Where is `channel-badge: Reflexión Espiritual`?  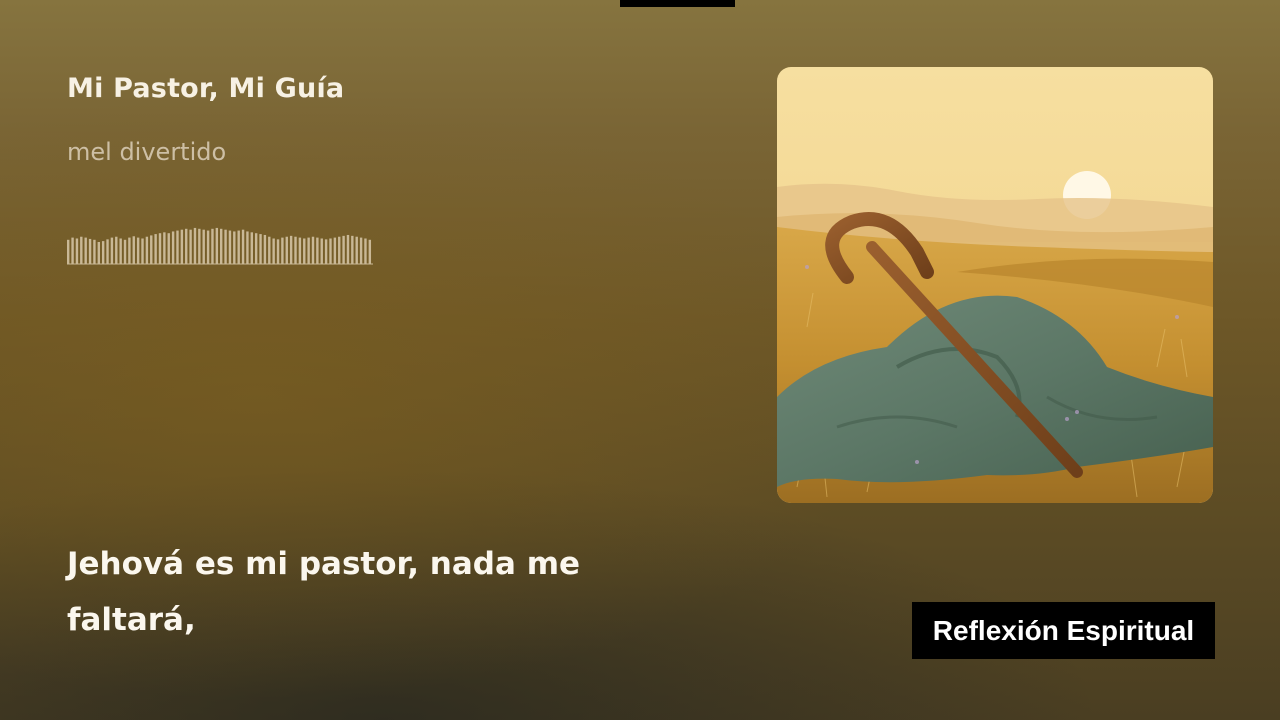 channel-badge: Reflexión Espiritual is located at coordinates (1063, 630).